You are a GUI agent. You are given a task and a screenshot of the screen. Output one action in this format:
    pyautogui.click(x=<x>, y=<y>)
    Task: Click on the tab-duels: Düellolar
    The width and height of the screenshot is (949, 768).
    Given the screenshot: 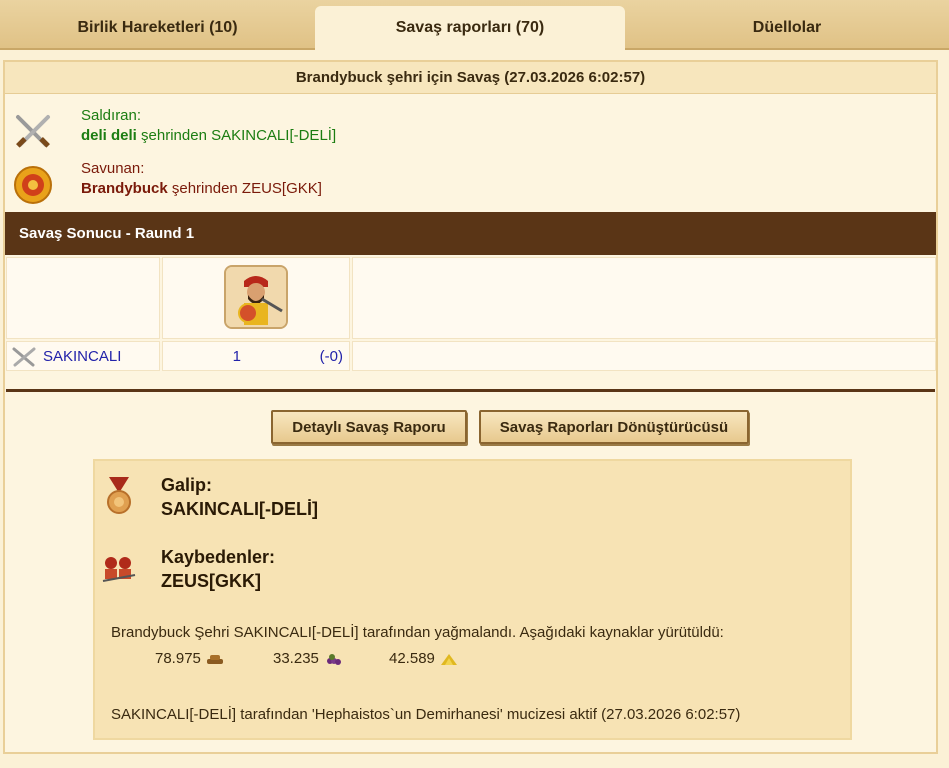 What is the action you would take?
    pyautogui.click(x=787, y=28)
    